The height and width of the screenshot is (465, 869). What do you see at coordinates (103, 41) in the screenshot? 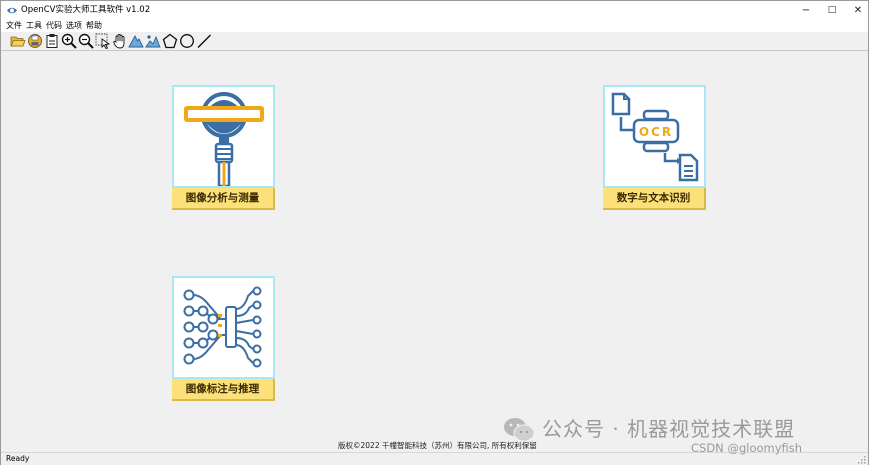
I see `select-pointer-icon` at bounding box center [103, 41].